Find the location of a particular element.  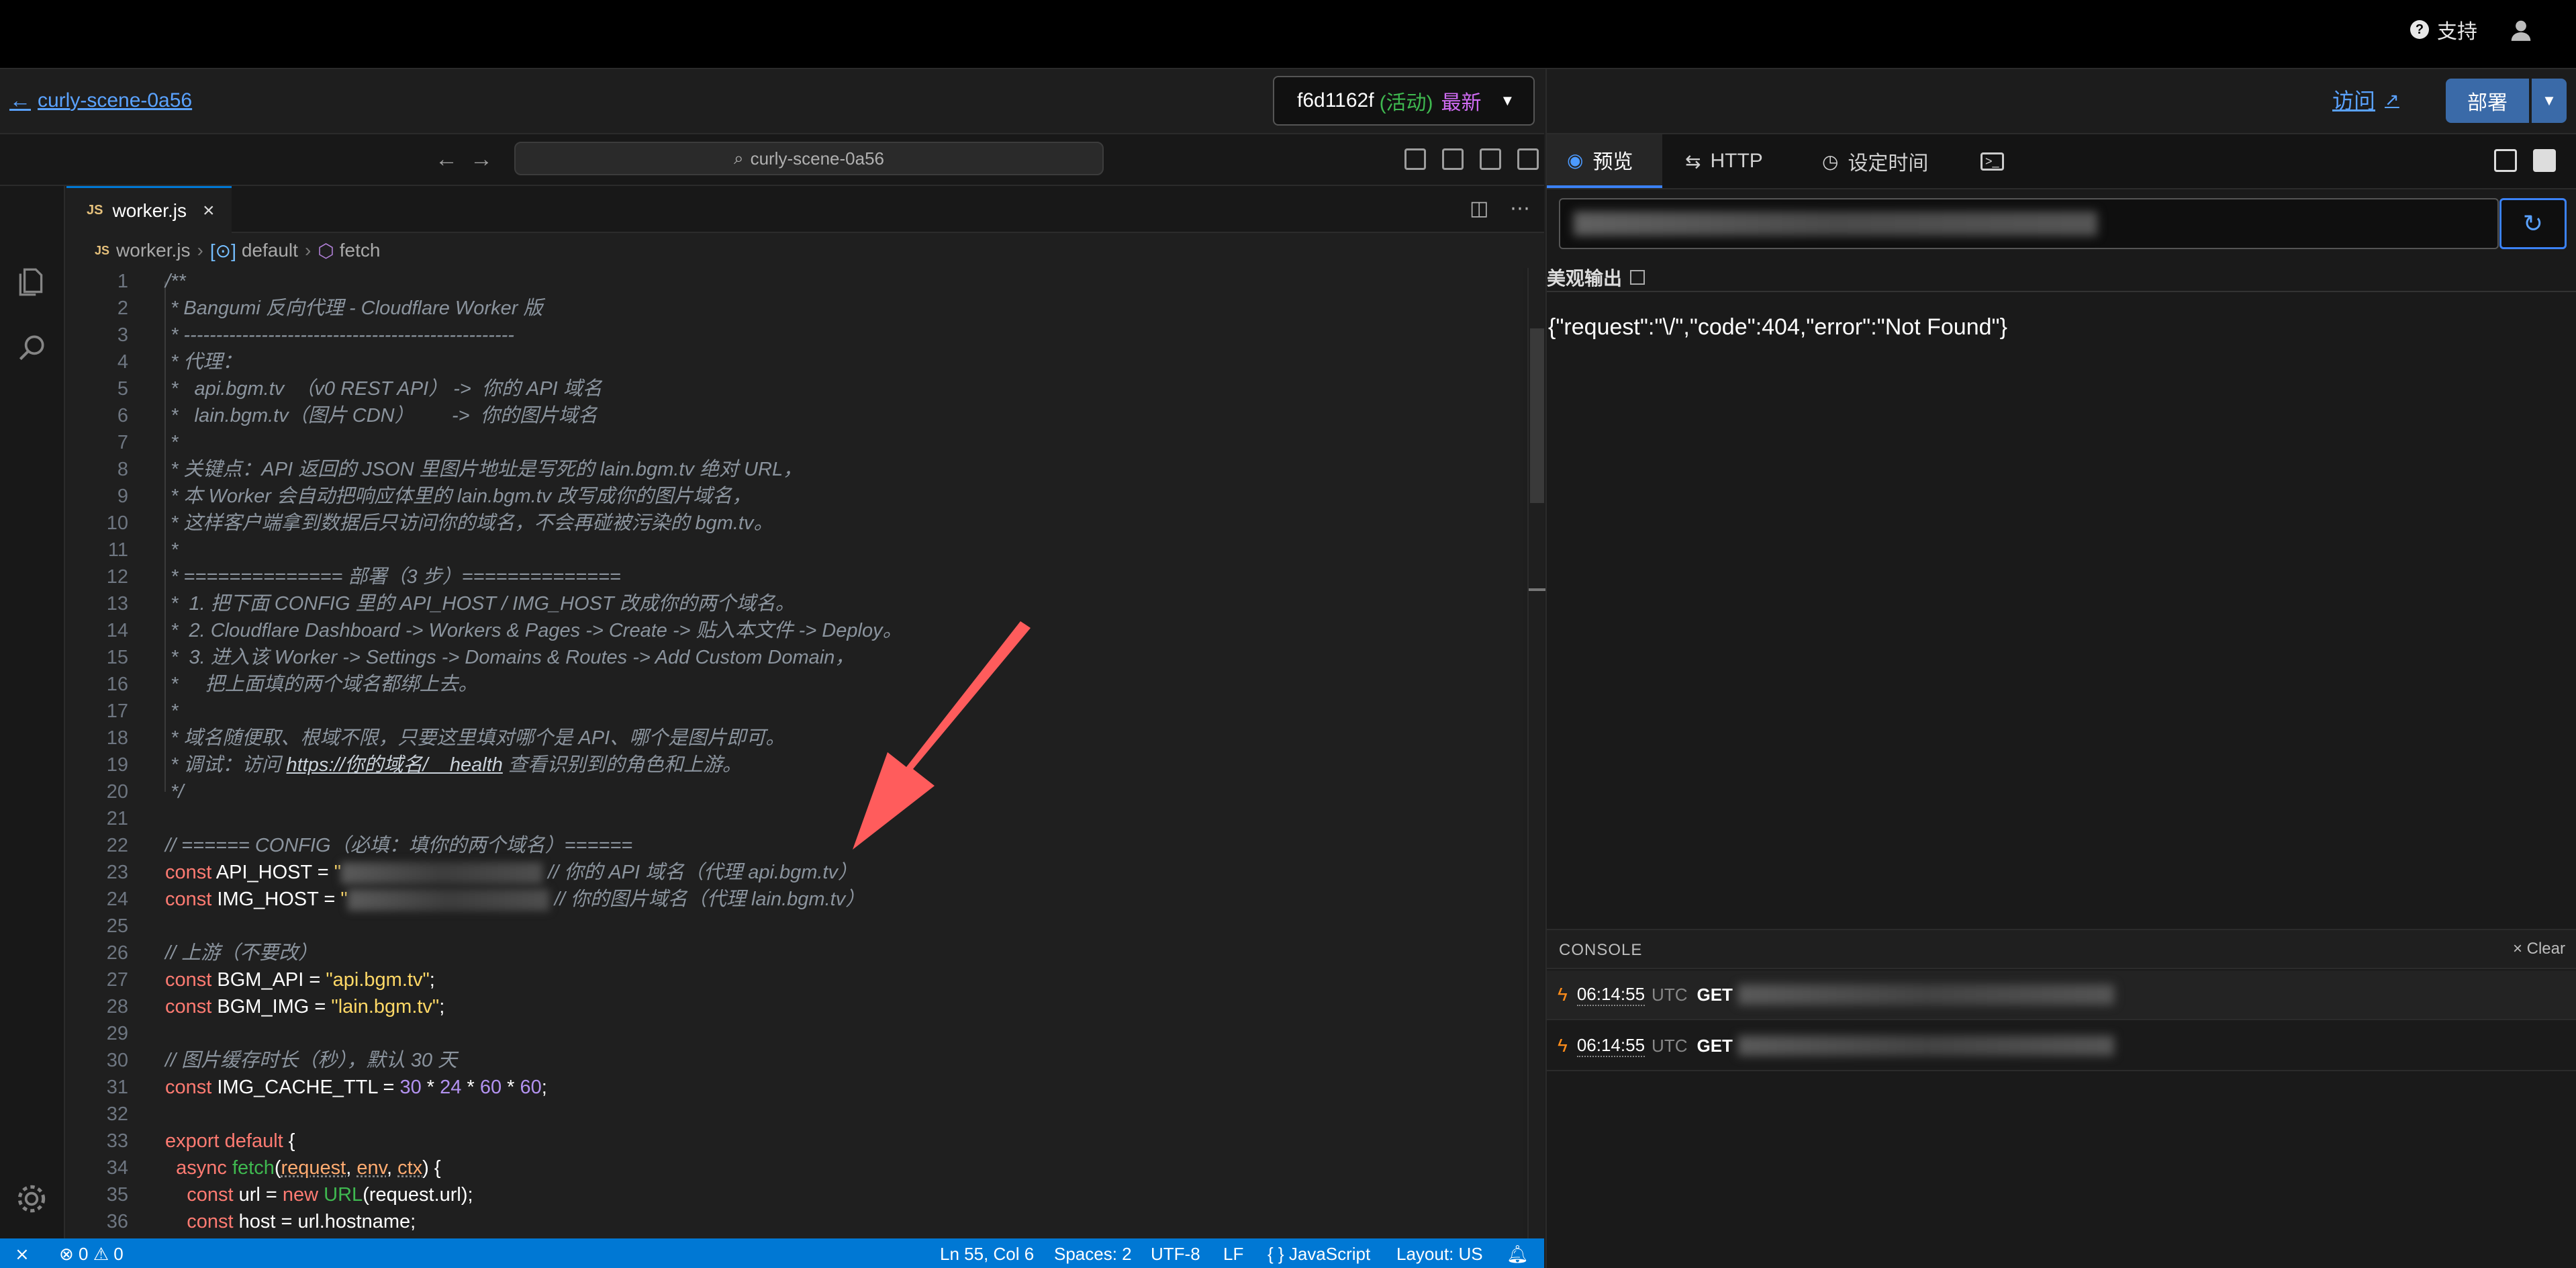

tab-worker-js: JS worker.js × is located at coordinates (149, 209).